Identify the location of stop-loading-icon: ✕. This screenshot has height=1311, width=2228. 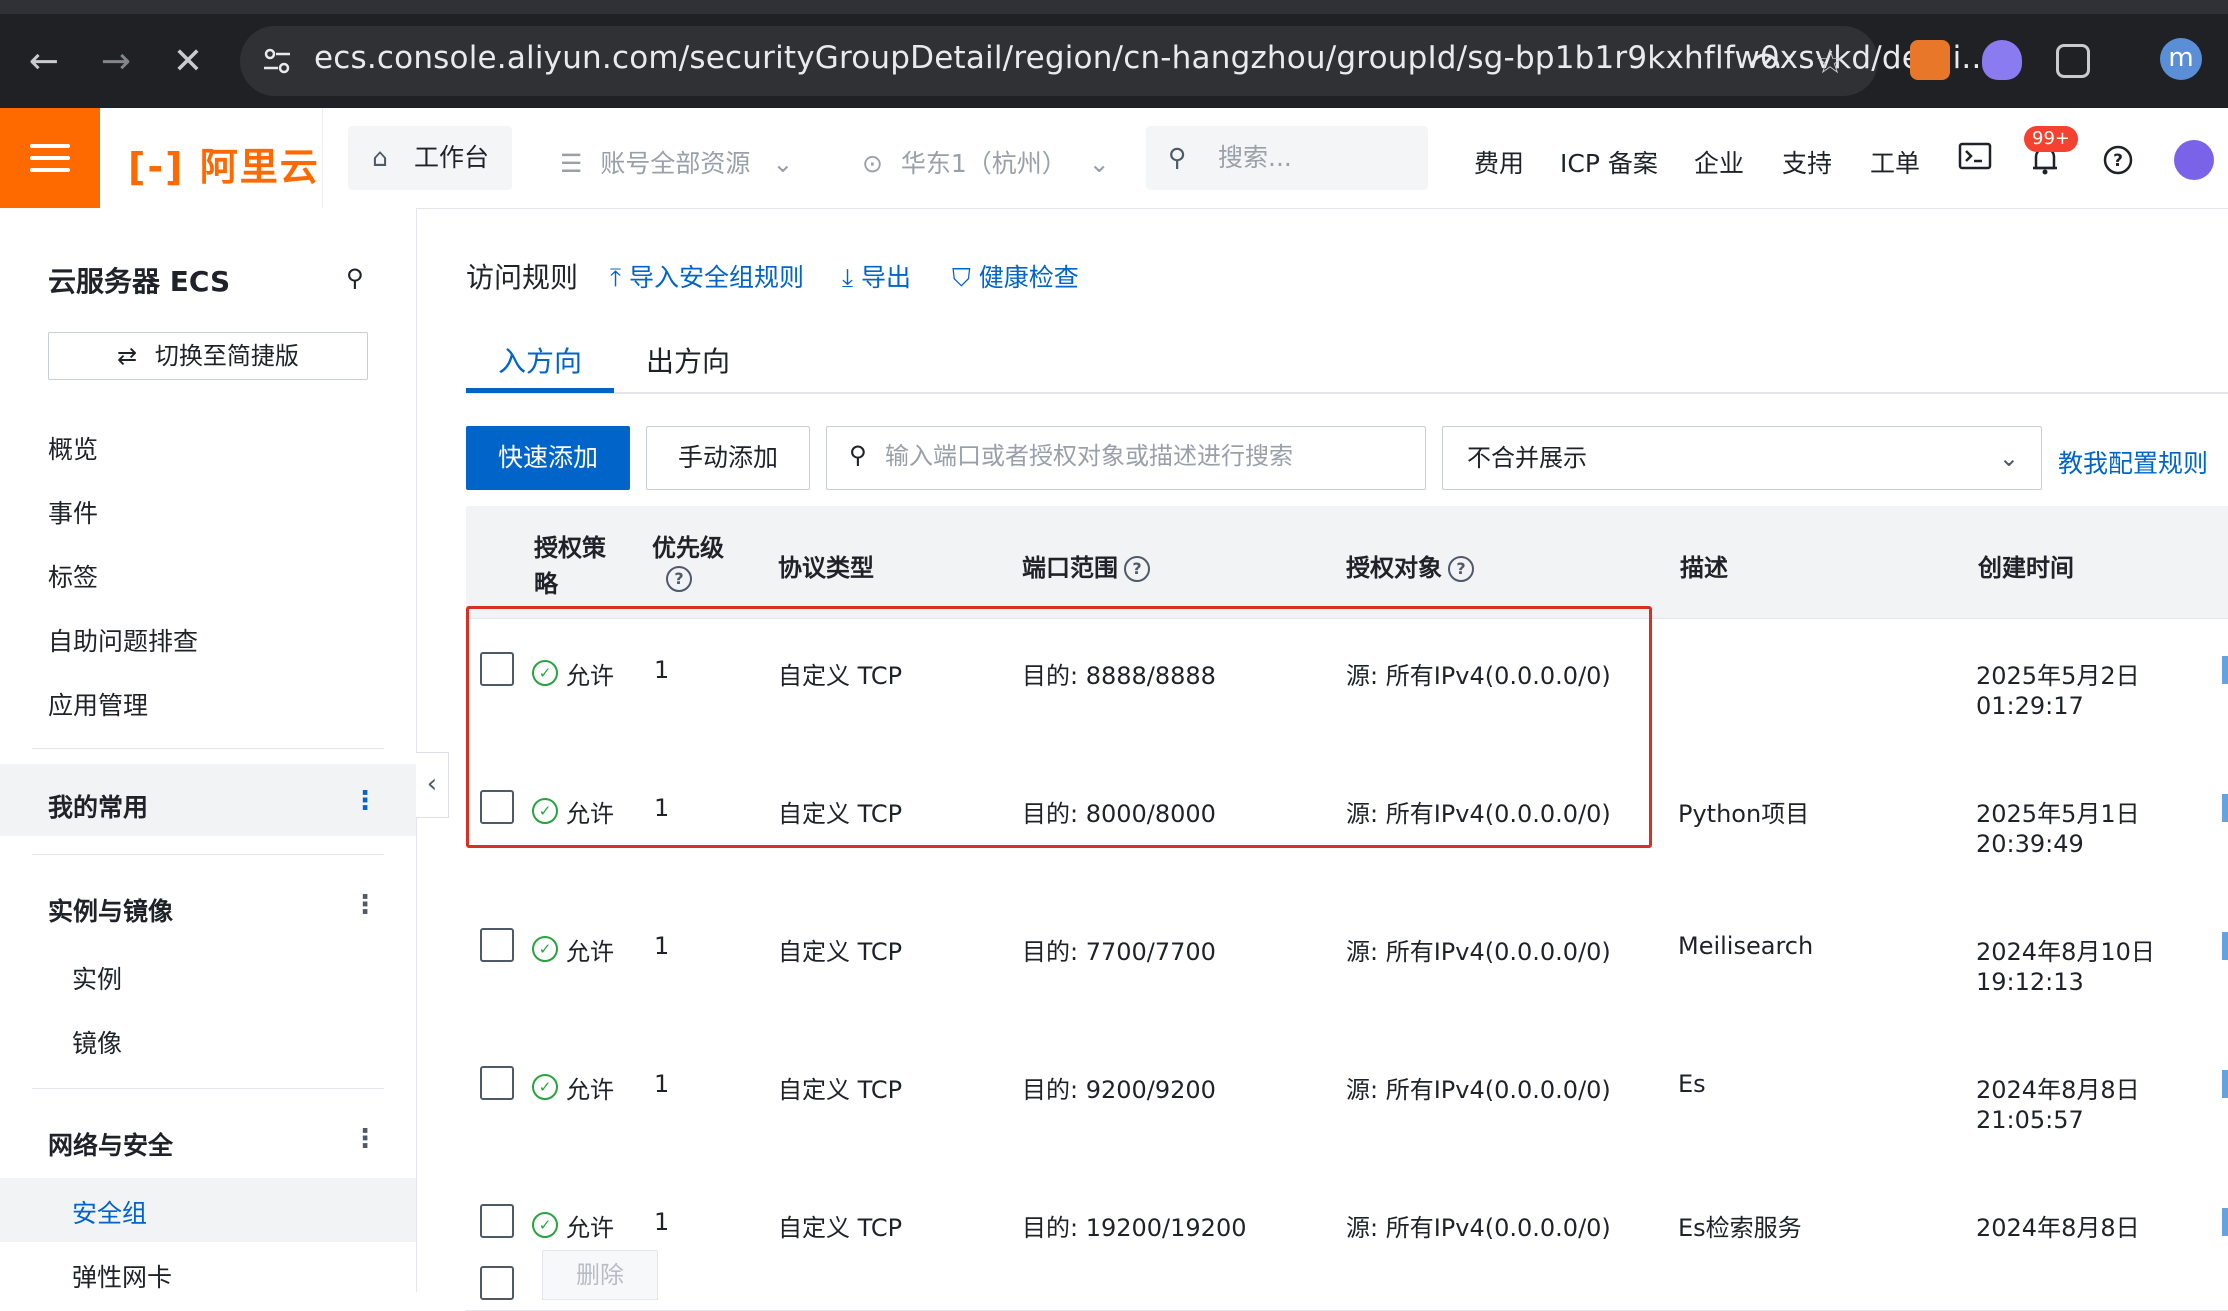
(188, 62).